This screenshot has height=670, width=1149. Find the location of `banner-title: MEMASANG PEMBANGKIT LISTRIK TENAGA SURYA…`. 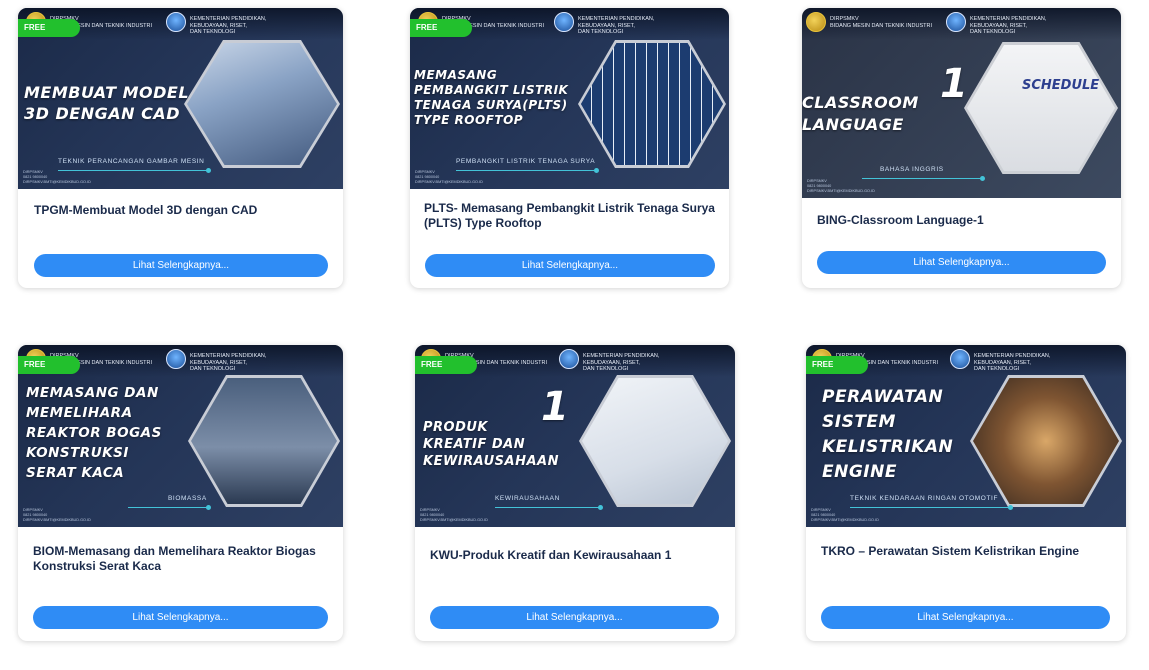

banner-title: MEMASANG PEMBANGKIT LISTRIK TENAGA SURYA… is located at coordinates (491, 97).